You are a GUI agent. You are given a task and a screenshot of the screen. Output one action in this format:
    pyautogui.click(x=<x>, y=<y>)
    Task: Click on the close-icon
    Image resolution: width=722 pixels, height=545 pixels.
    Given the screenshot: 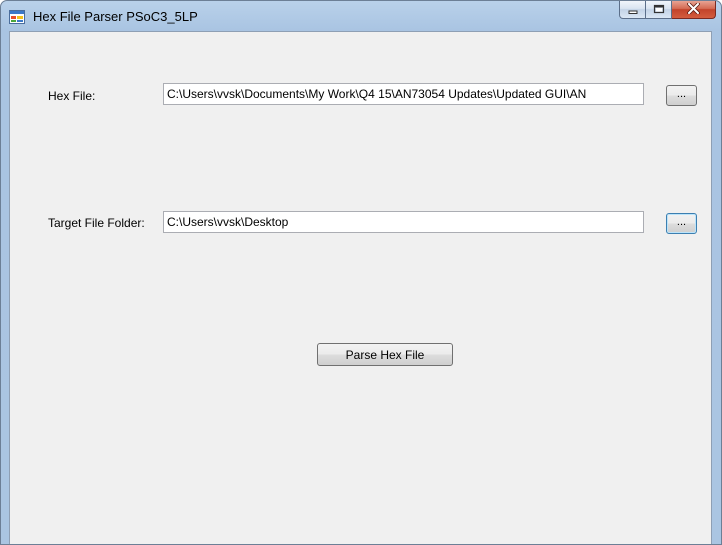 What is the action you would take?
    pyautogui.click(x=693, y=10)
    